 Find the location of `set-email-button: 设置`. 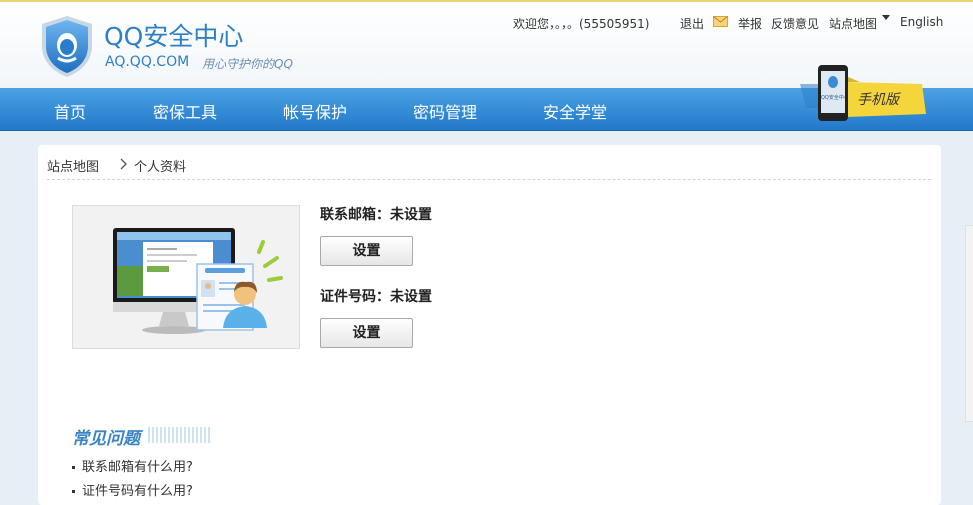

set-email-button: 设置 is located at coordinates (366, 251).